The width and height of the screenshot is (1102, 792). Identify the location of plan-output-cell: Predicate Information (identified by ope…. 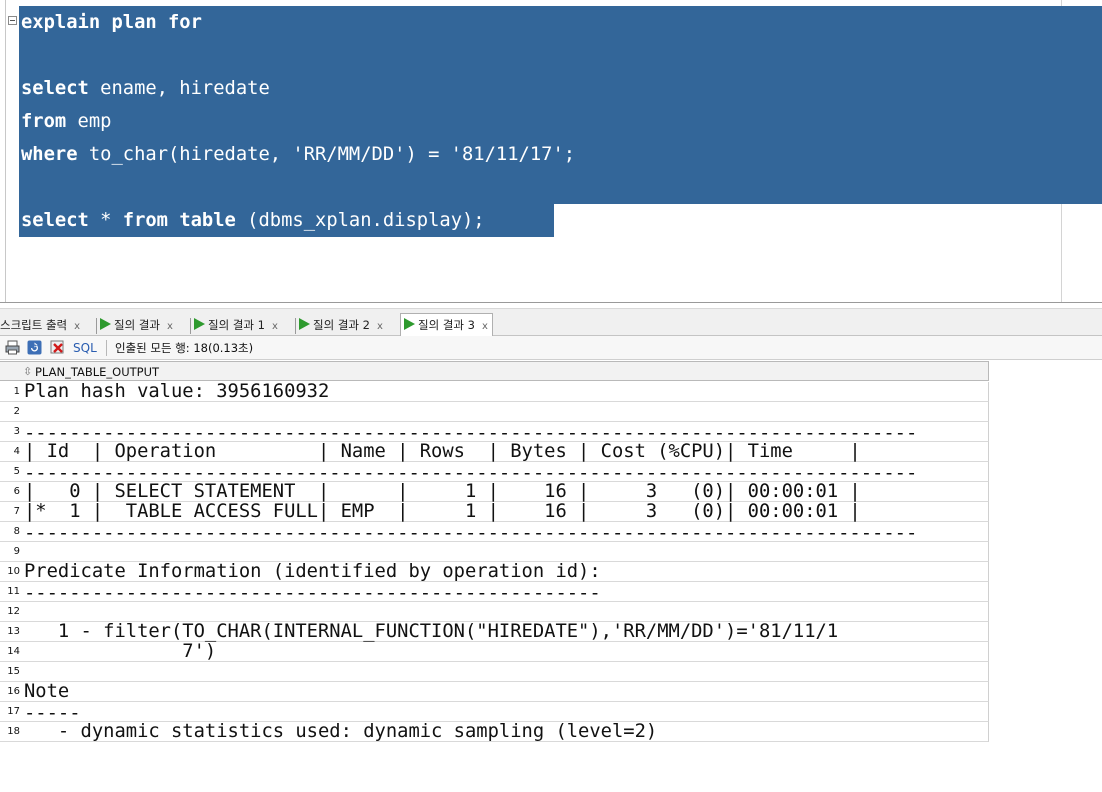
(312, 572).